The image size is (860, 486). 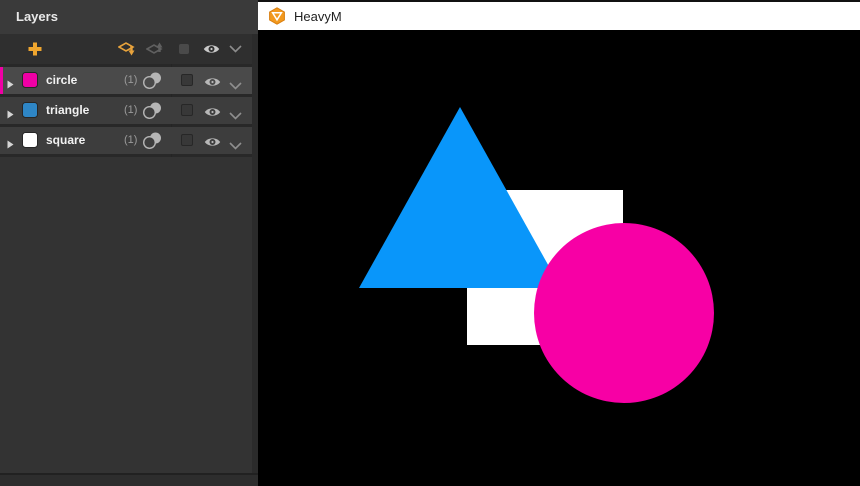 I want to click on output-tab-bar: HeavyM, so click(x=559, y=15).